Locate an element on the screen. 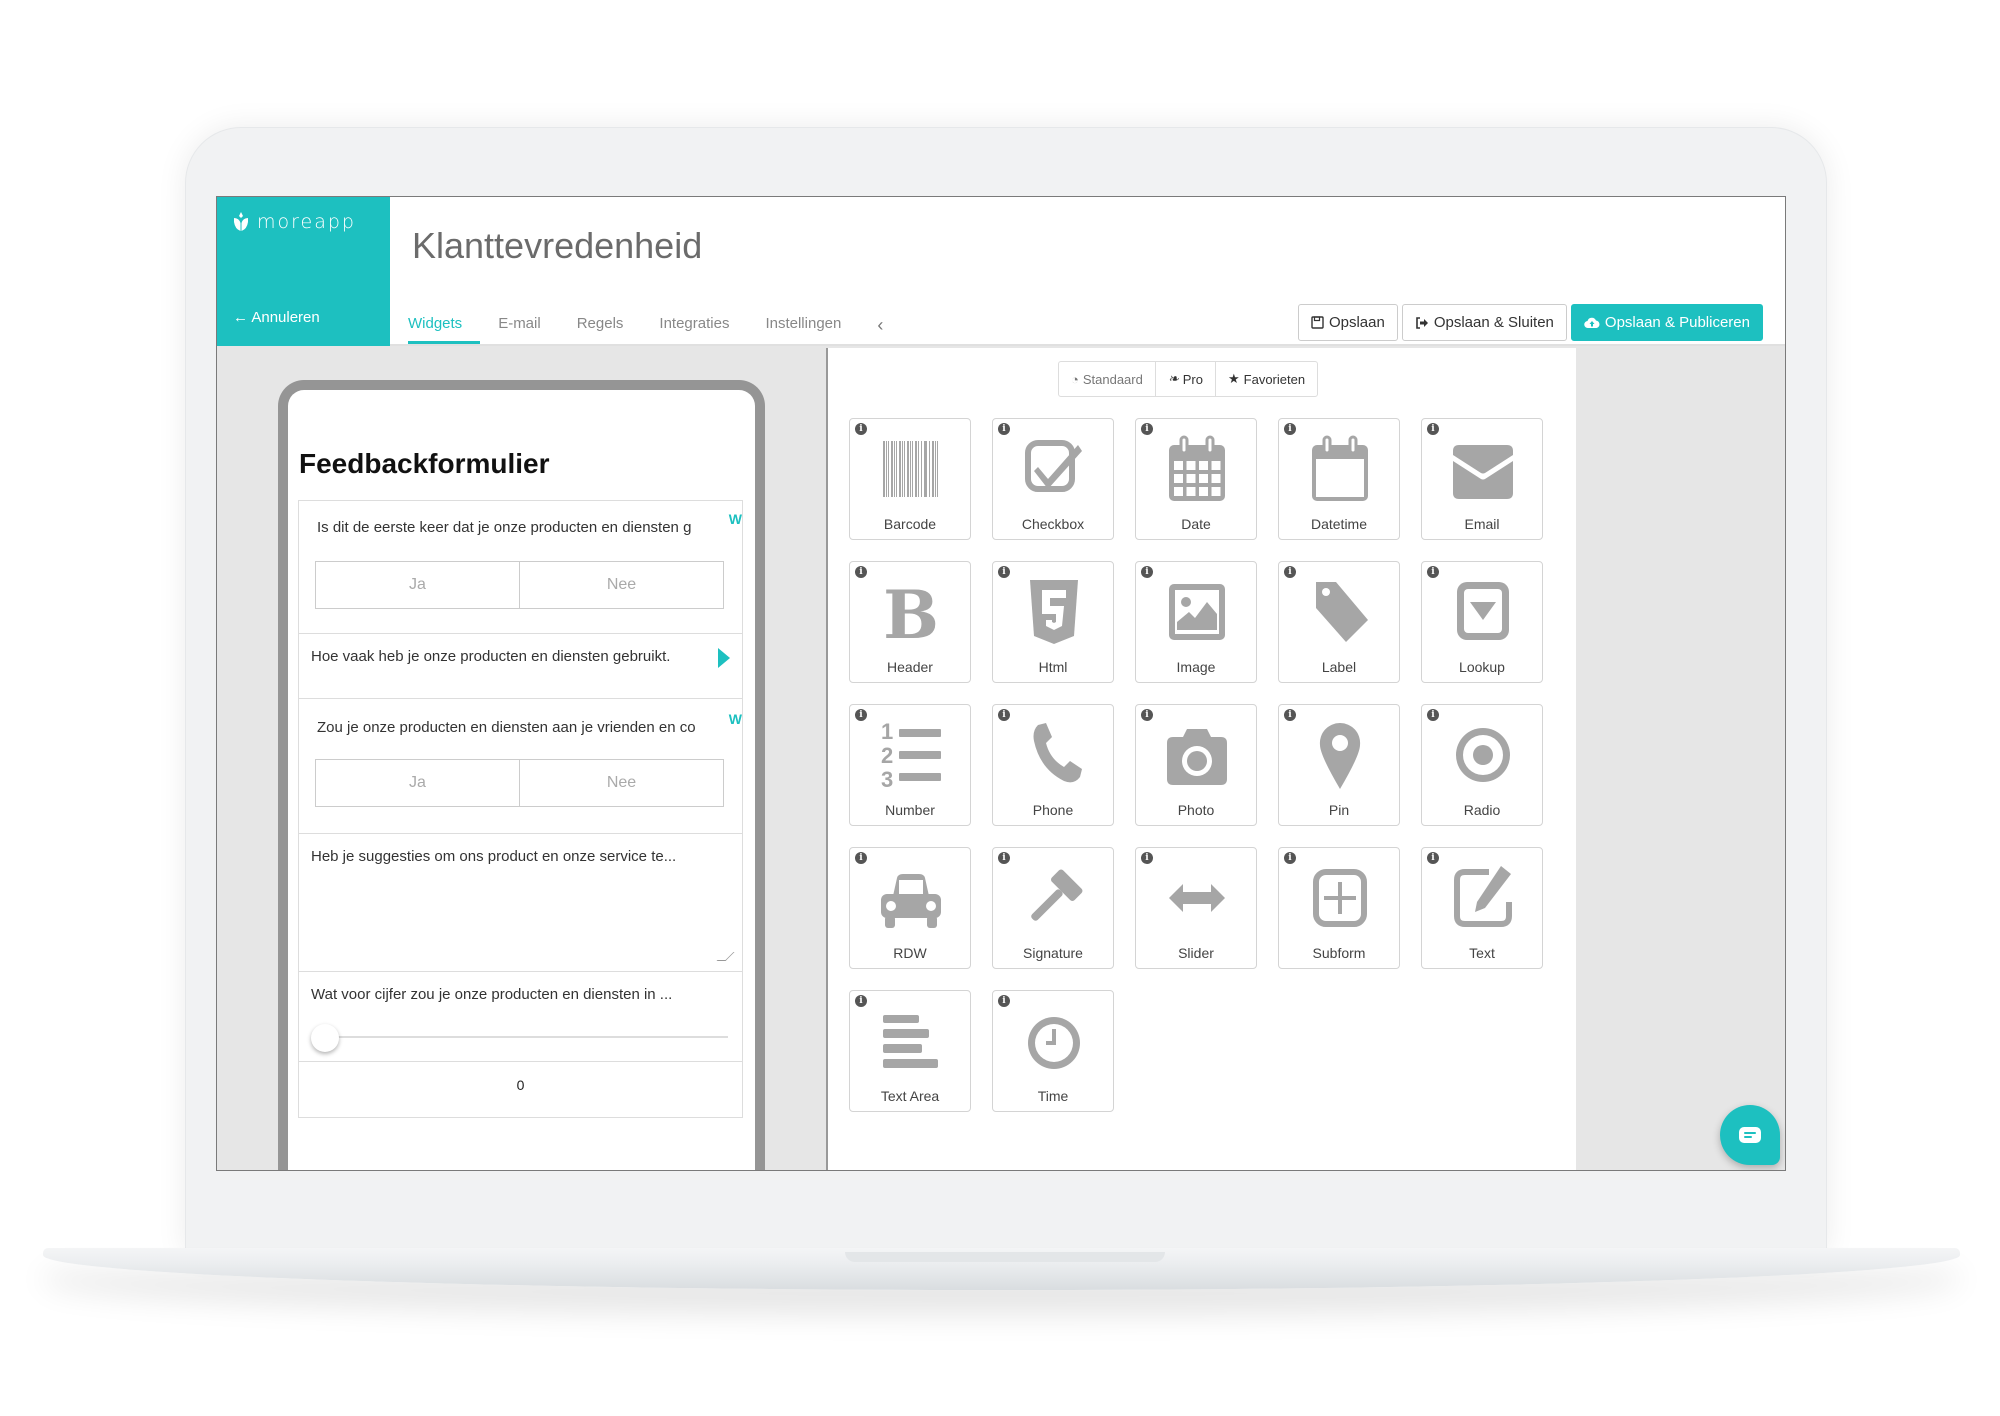 The image size is (2000, 1416). widget-tile-time: i Time is located at coordinates (1053, 1051).